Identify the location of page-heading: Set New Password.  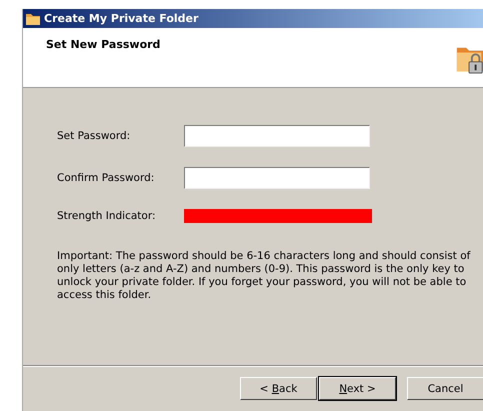
(103, 44).